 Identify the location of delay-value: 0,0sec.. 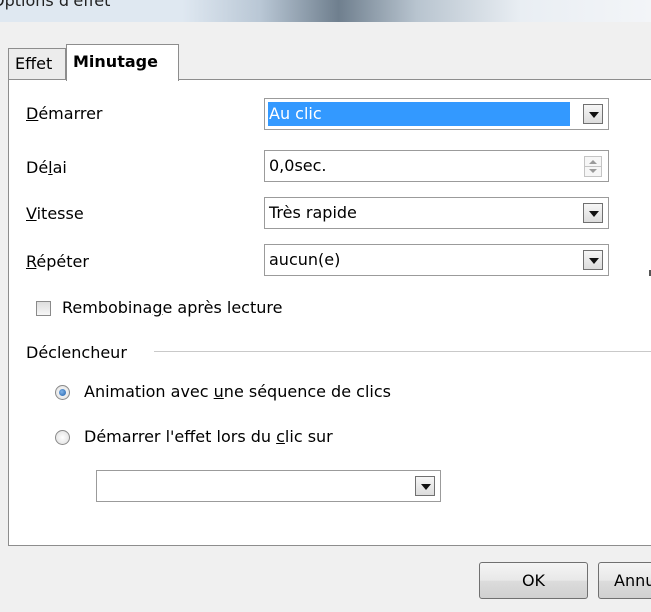
(298, 165).